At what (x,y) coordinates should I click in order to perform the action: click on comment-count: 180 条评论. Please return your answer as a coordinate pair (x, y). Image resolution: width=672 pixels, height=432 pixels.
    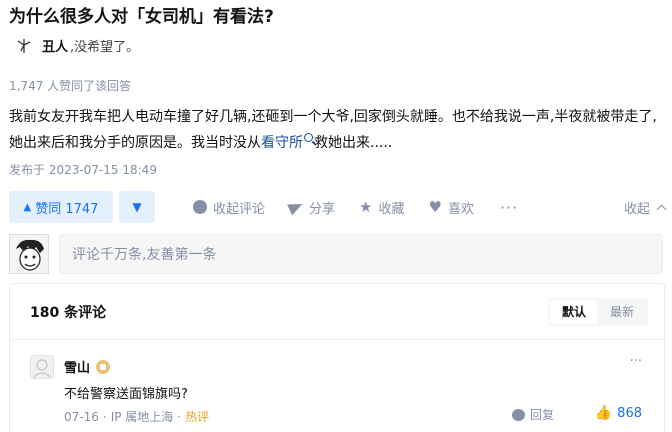
    Looking at the image, I should click on (68, 312).